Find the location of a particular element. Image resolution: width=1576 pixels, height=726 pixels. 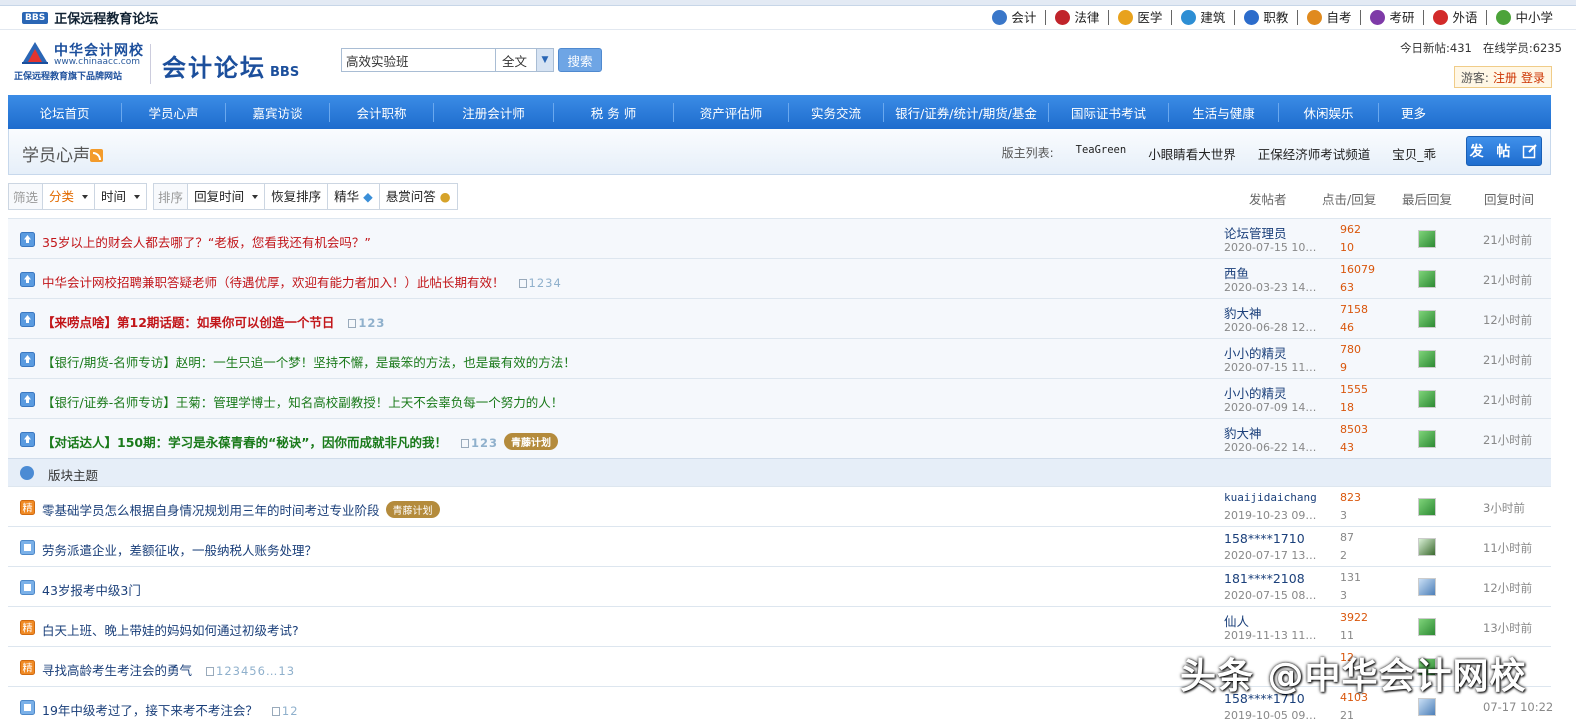

forum-title: 会计论坛 BBS is located at coordinates (230, 65).